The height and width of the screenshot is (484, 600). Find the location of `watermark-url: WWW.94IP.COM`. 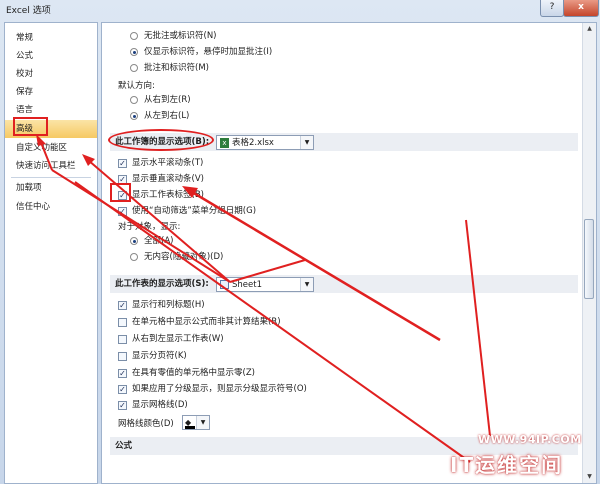

watermark-url: WWW.94IP.COM is located at coordinates (530, 439).